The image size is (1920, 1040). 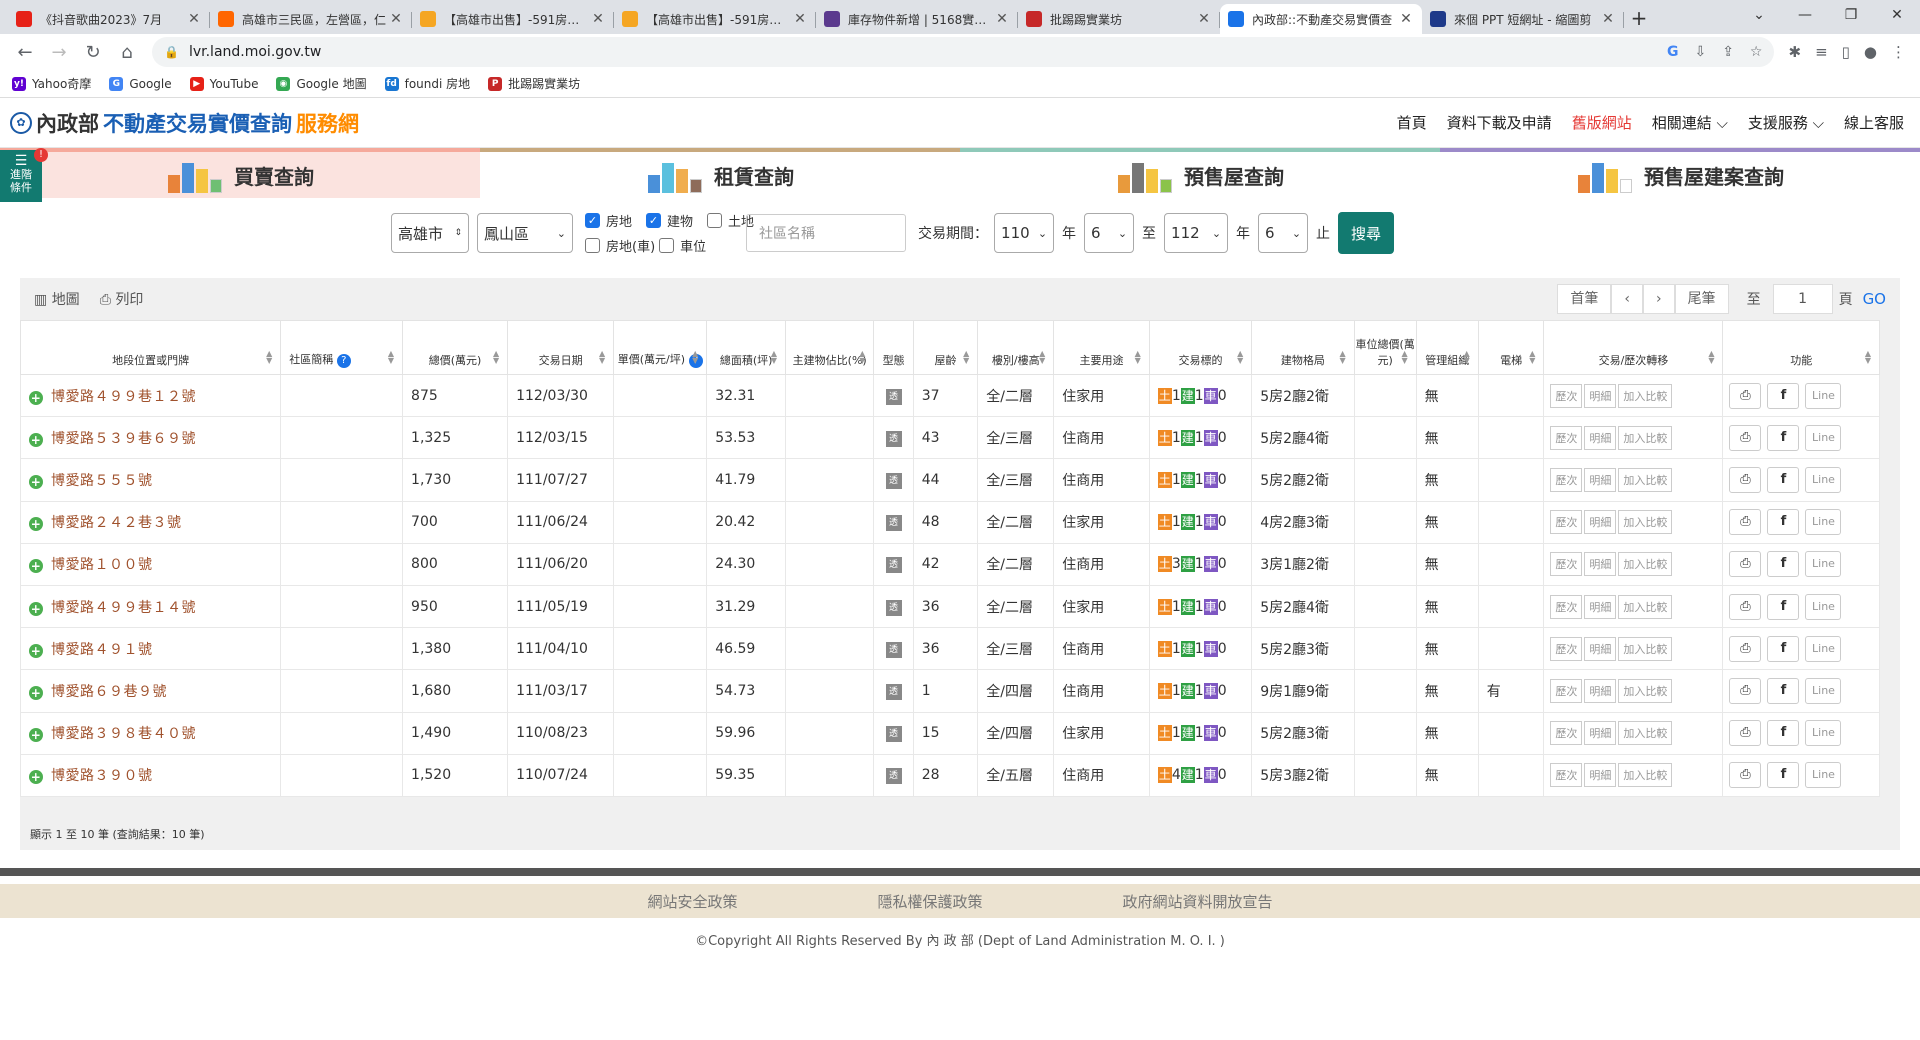 I want to click on address-cell: + 博愛路４９１號, so click(x=150, y=649).